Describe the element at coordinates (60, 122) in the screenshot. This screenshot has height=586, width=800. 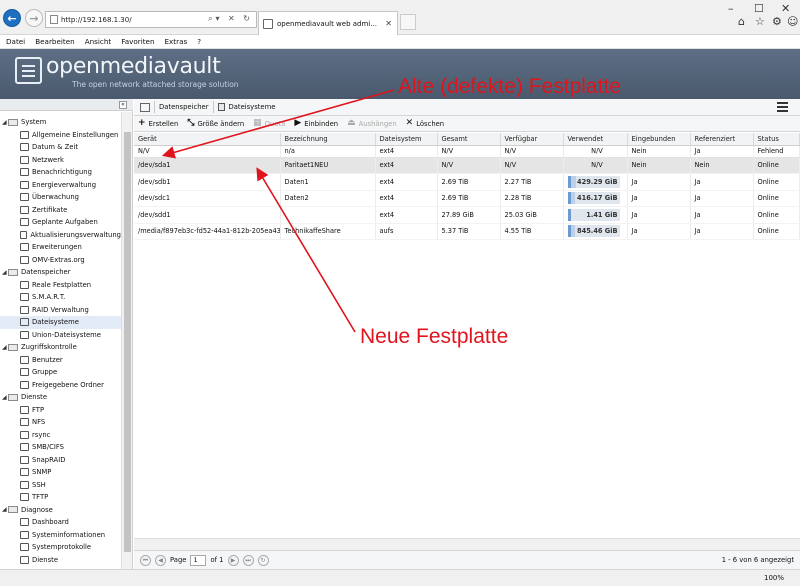
I see `sidebar-group-system: ◢ System` at that location.